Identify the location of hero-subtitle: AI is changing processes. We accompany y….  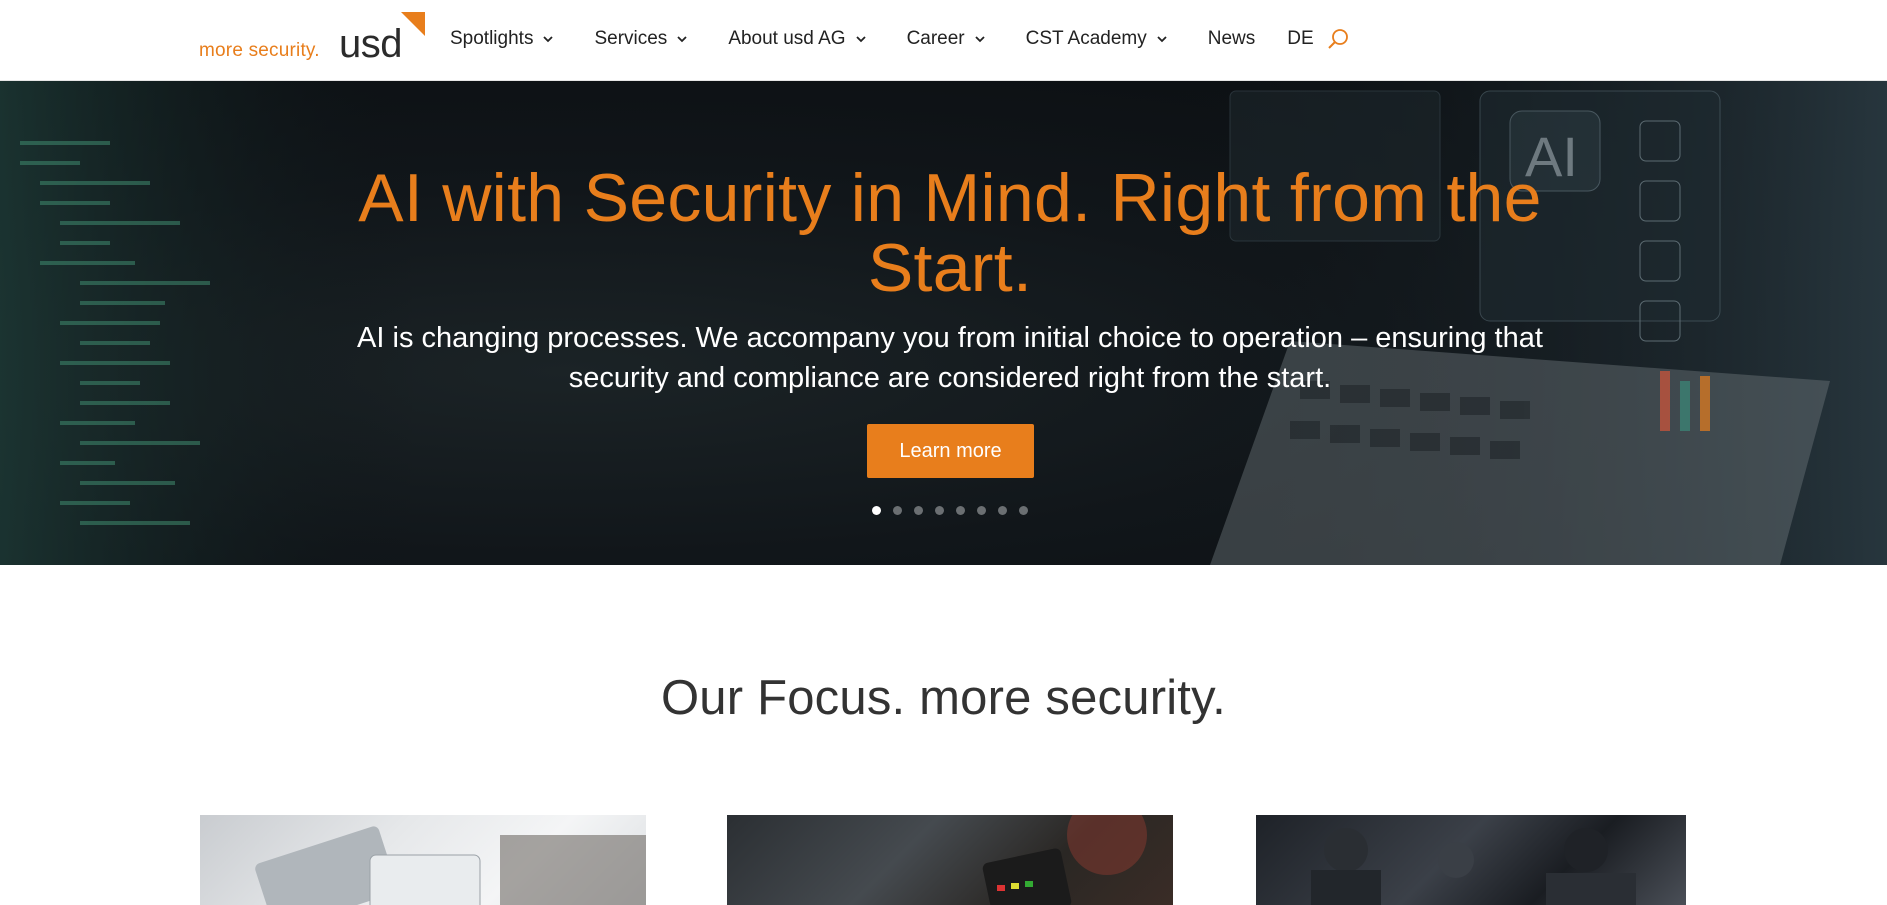
(950, 358).